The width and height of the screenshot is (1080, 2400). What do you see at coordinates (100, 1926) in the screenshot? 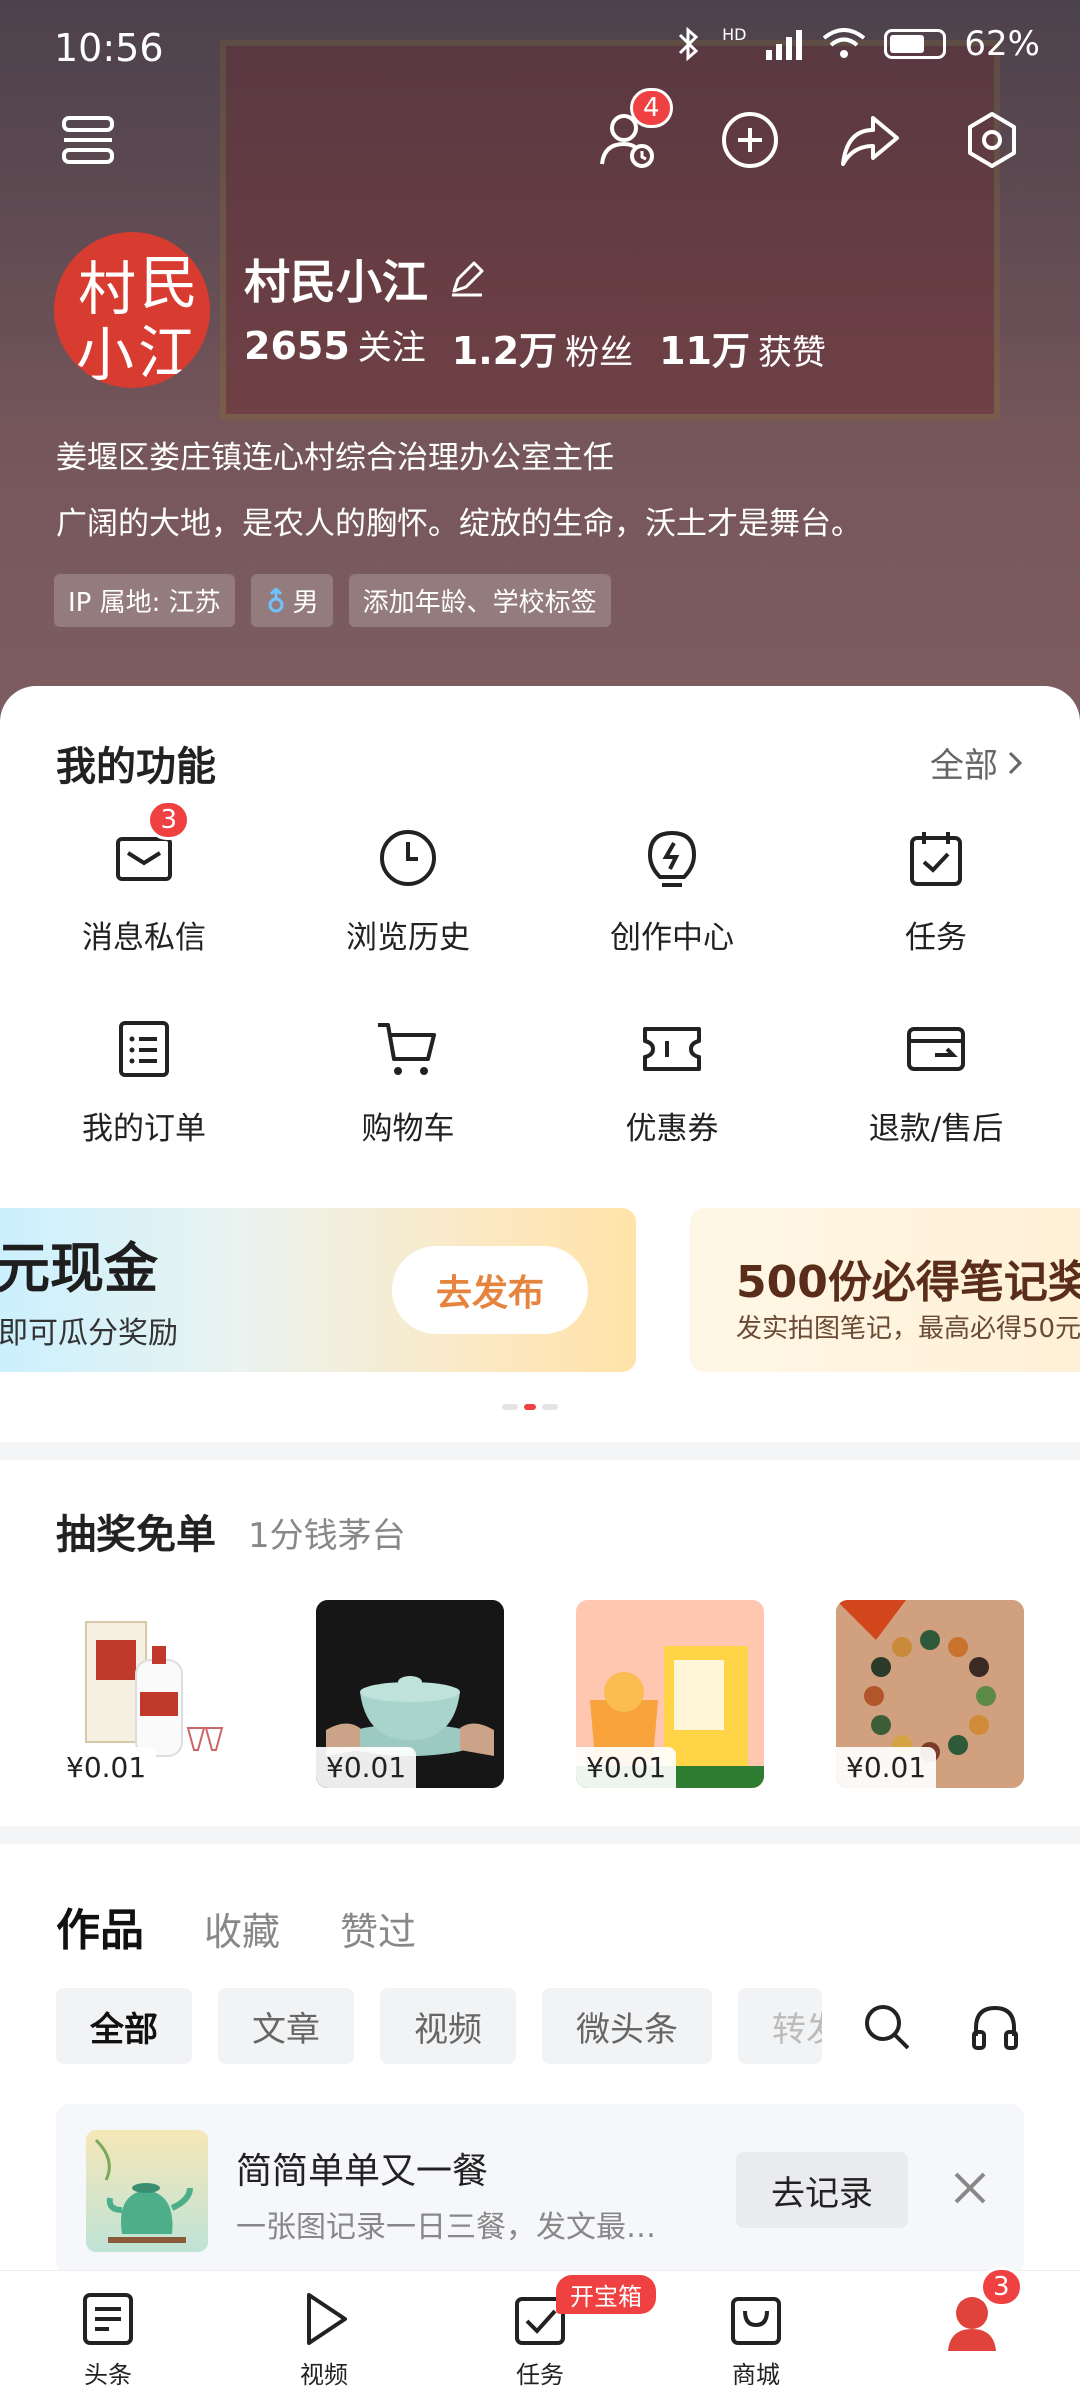
I see `tab-works: 作品` at bounding box center [100, 1926].